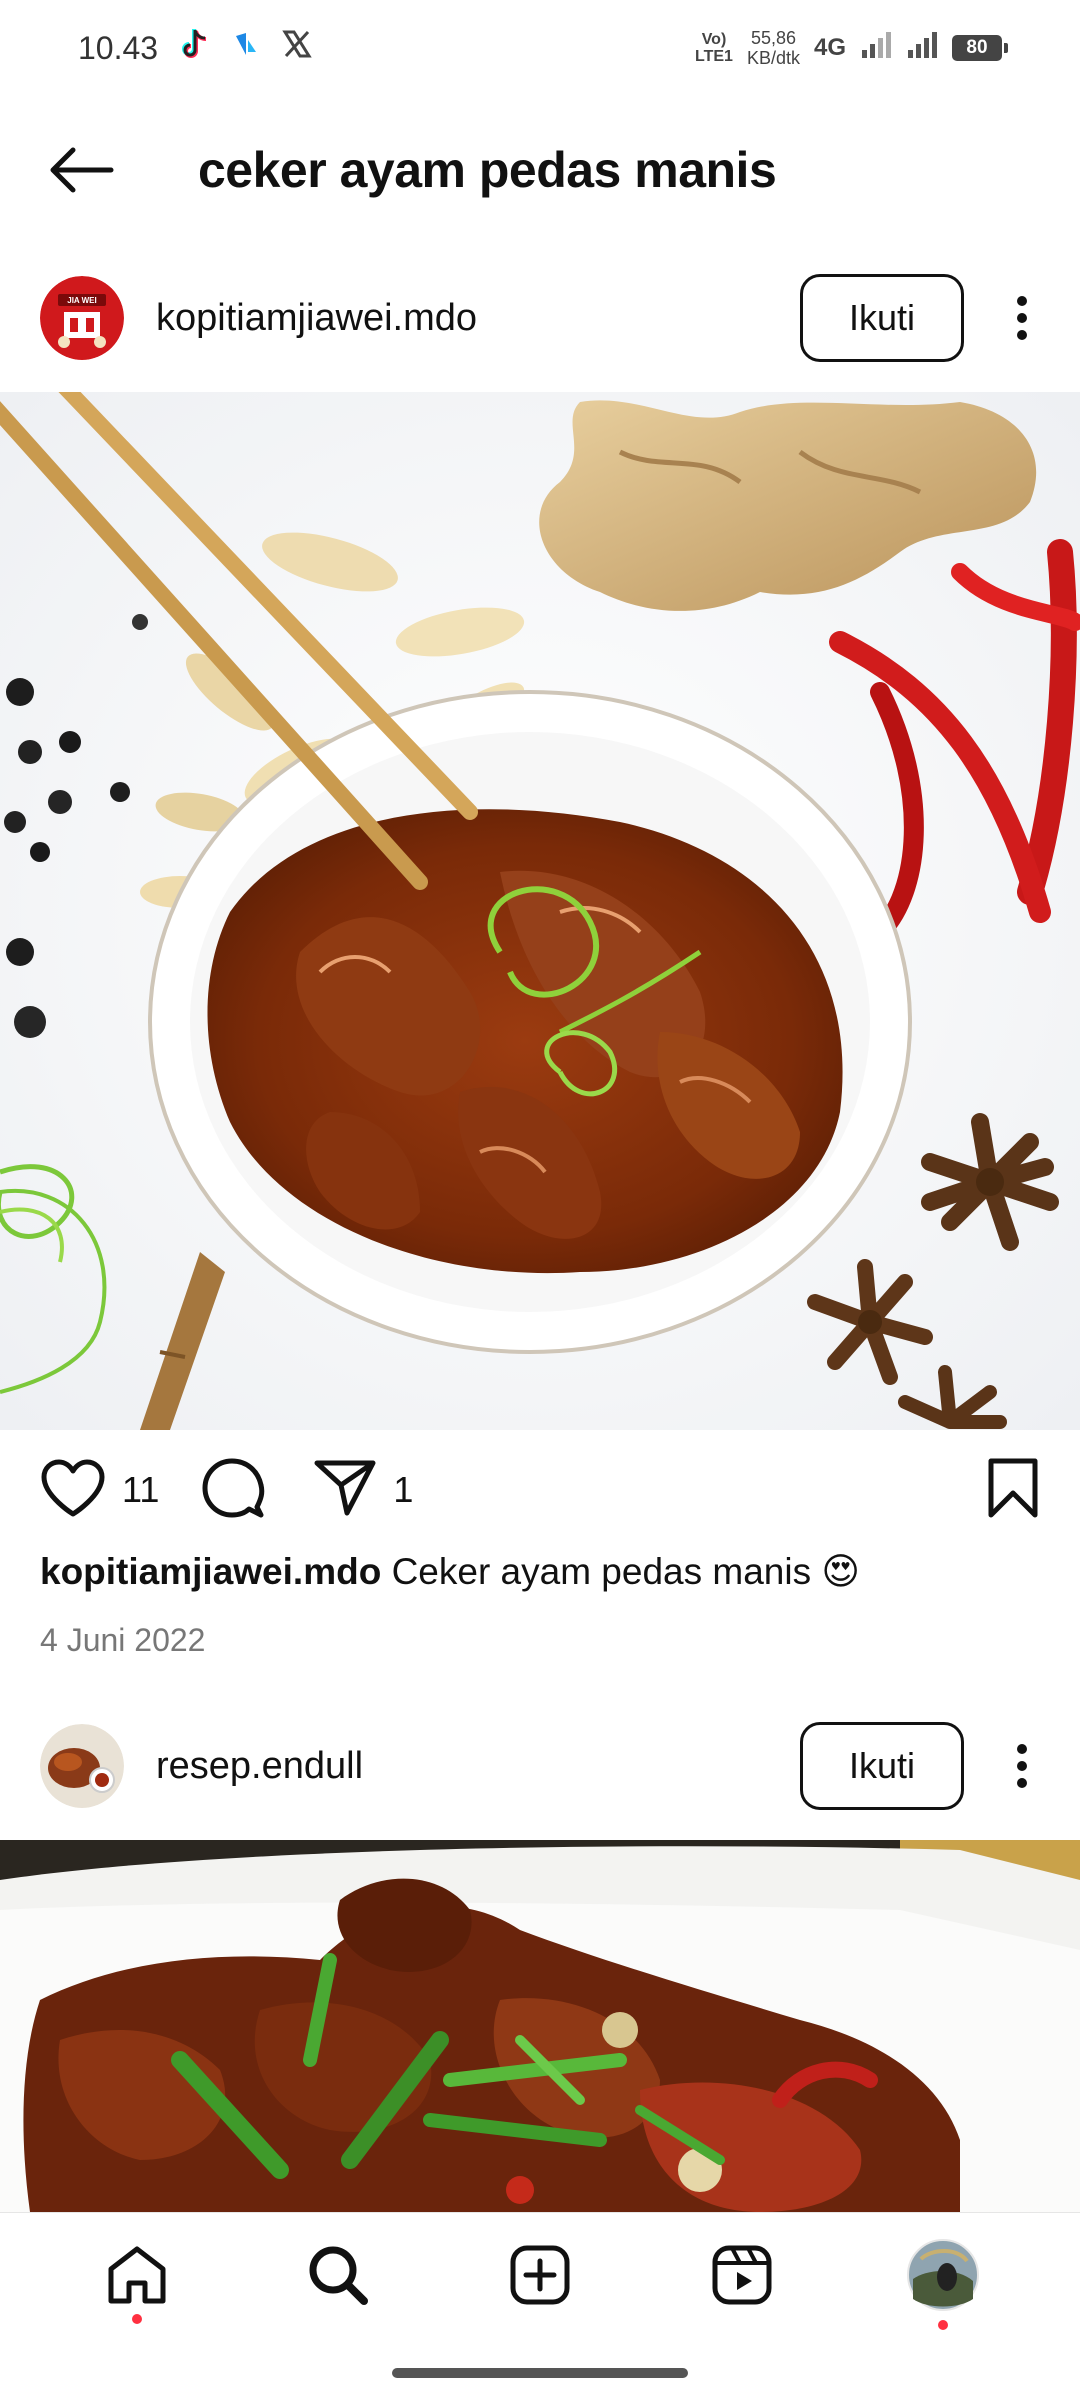  I want to click on home-icon, so click(137, 2275).